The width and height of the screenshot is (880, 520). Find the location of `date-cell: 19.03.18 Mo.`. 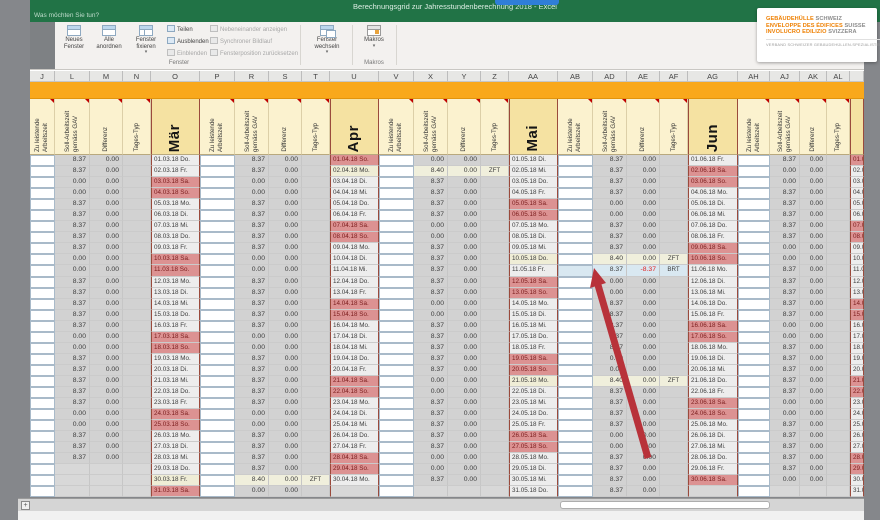

date-cell: 19.03.18 Mo. is located at coordinates (175, 359).